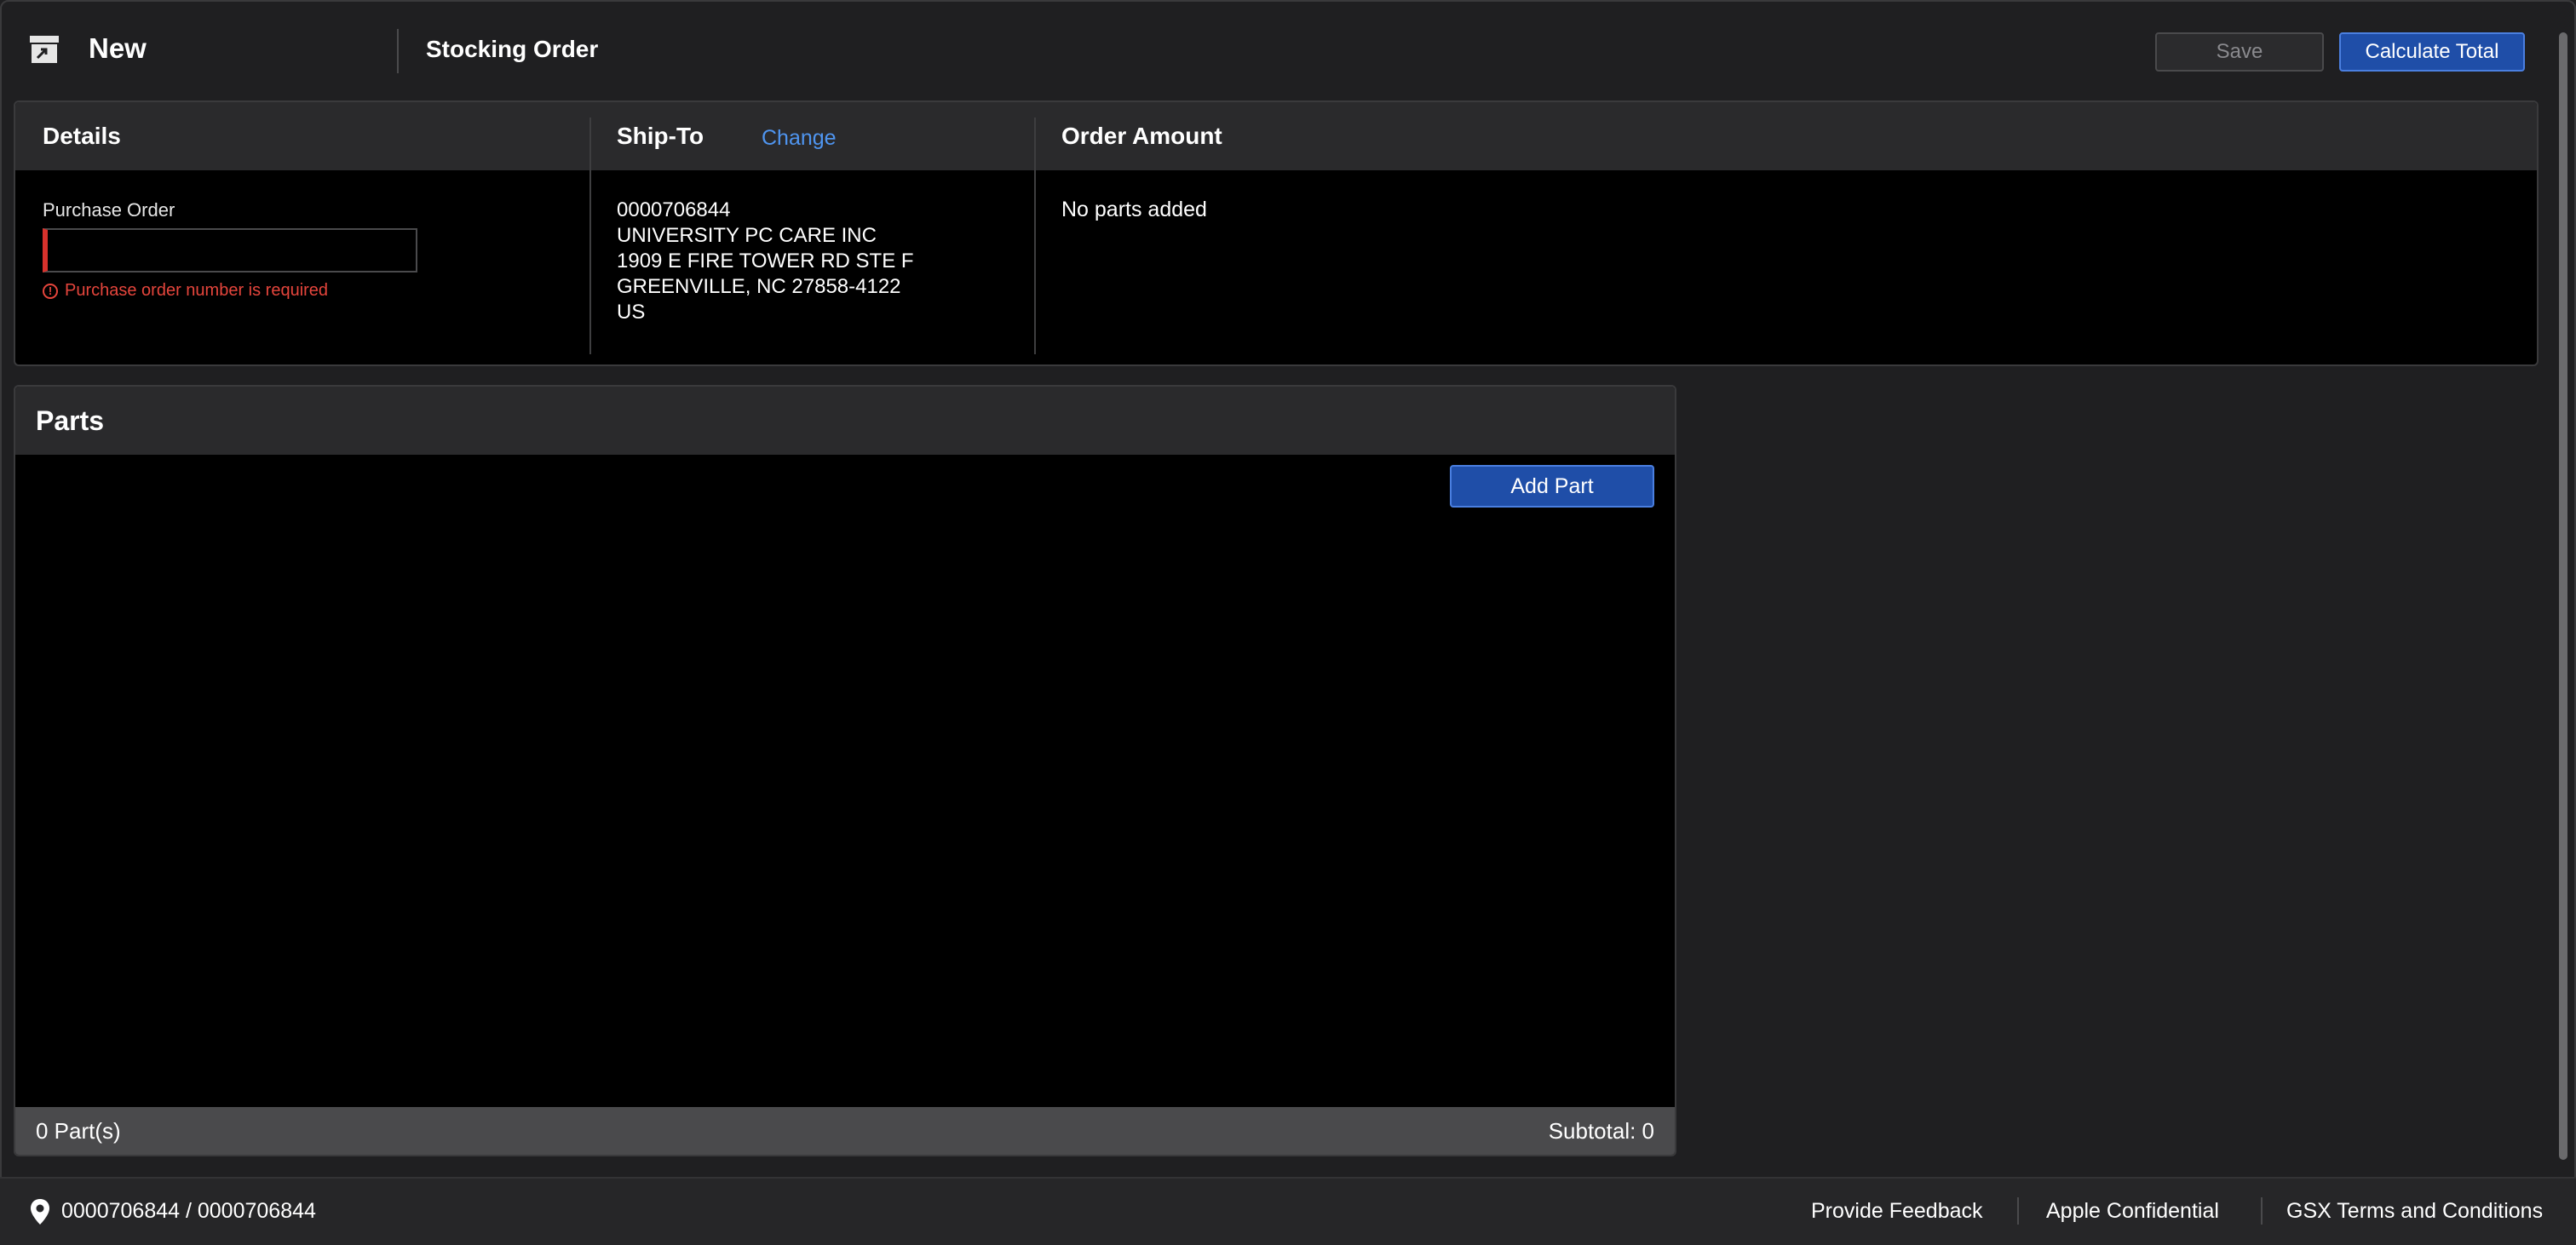 This screenshot has height=1245, width=2576. I want to click on location-text: 0000706844 / 0000706844, so click(188, 1211).